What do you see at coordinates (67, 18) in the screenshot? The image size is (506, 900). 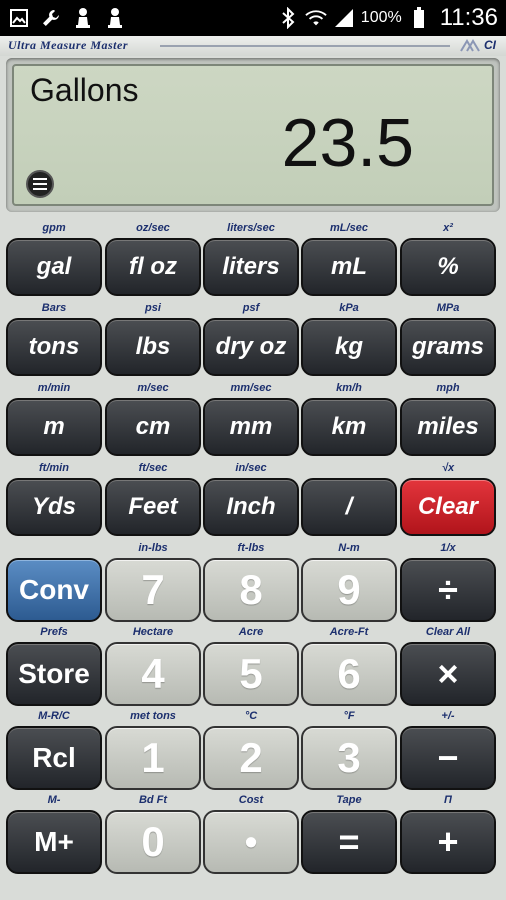 I see `notification-icons` at bounding box center [67, 18].